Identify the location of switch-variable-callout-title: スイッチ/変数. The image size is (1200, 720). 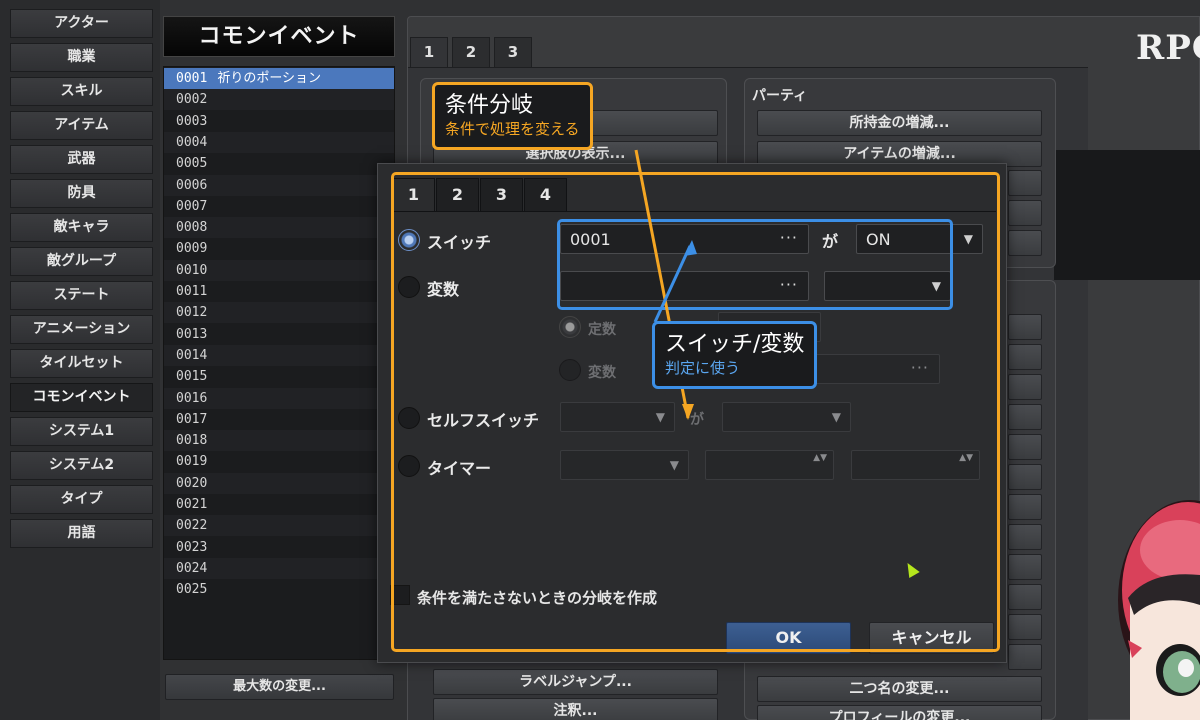
(735, 344).